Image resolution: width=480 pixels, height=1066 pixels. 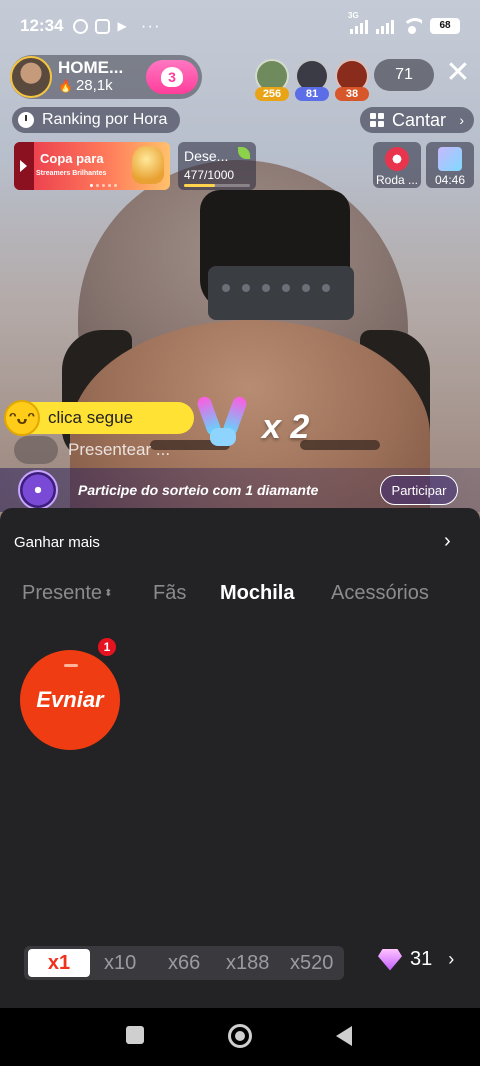 I want to click on send-item-button: Evniar, so click(x=70, y=700).